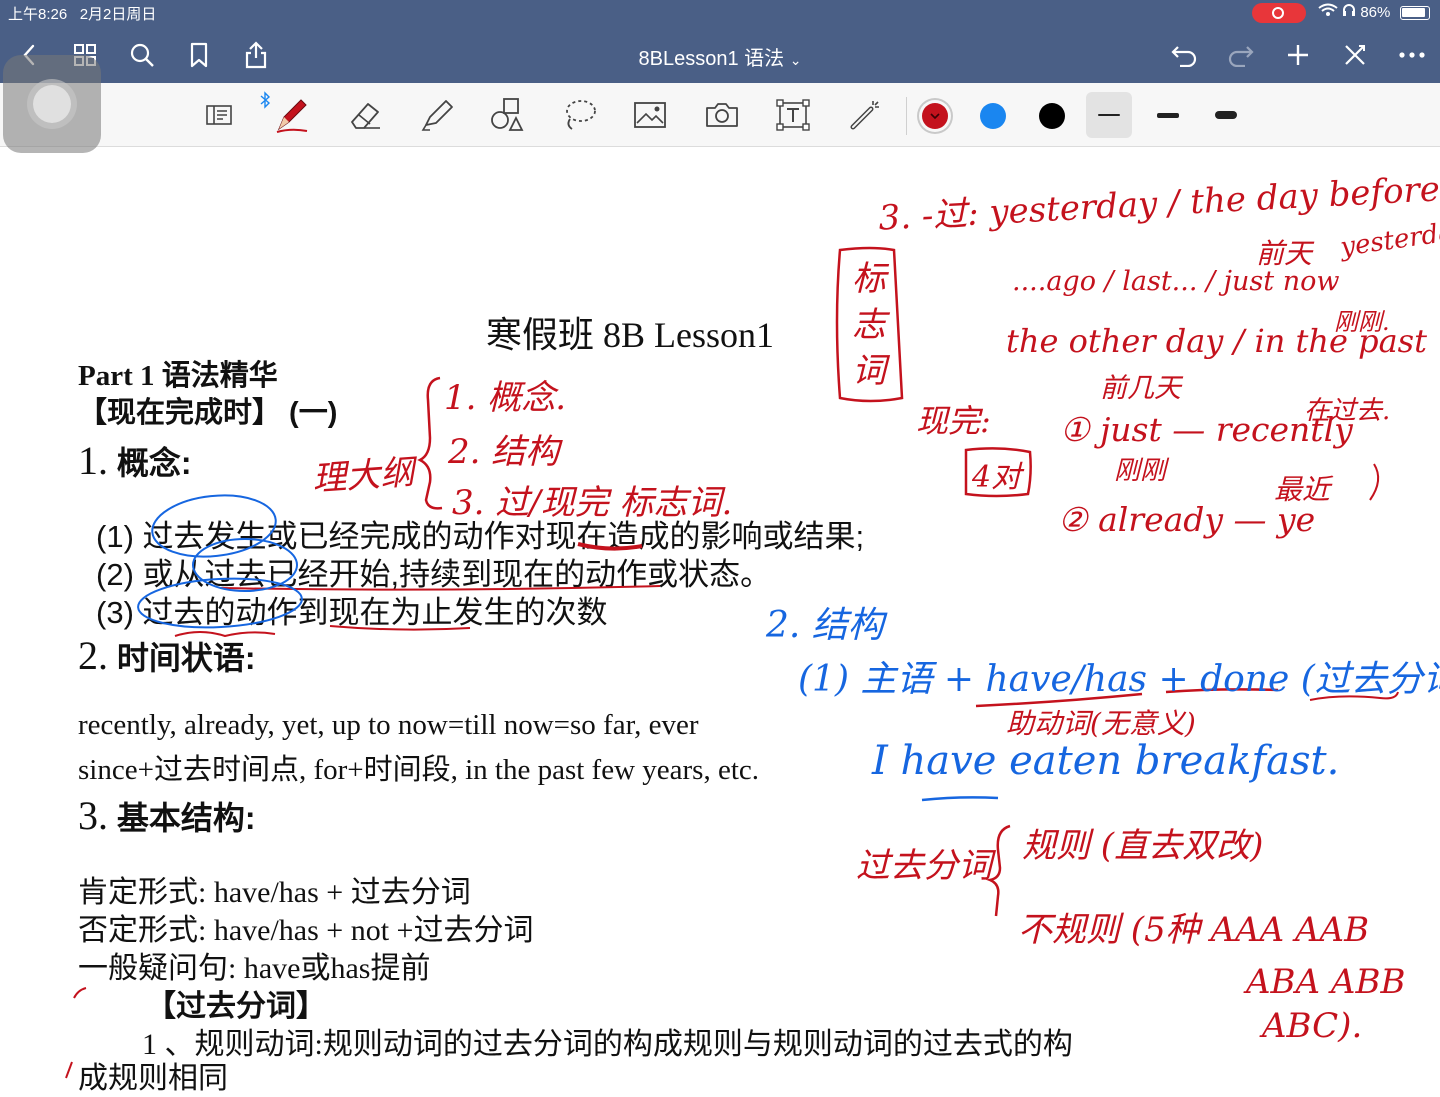  Describe the element at coordinates (1052, 116) in the screenshot. I see `color-swatch-black` at that location.